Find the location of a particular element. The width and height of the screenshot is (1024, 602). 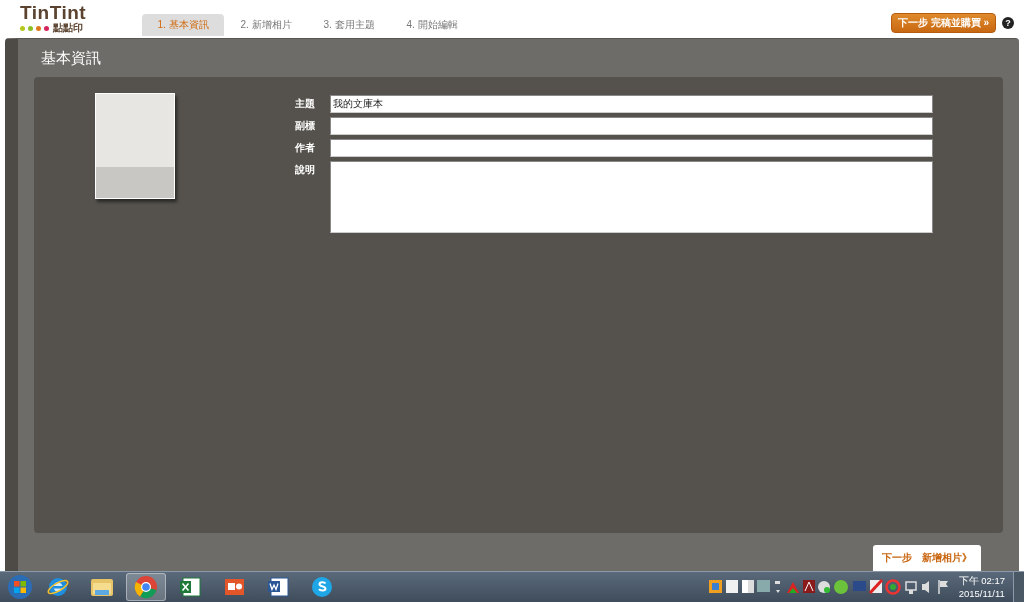

help-button: ? is located at coordinates (1008, 22).